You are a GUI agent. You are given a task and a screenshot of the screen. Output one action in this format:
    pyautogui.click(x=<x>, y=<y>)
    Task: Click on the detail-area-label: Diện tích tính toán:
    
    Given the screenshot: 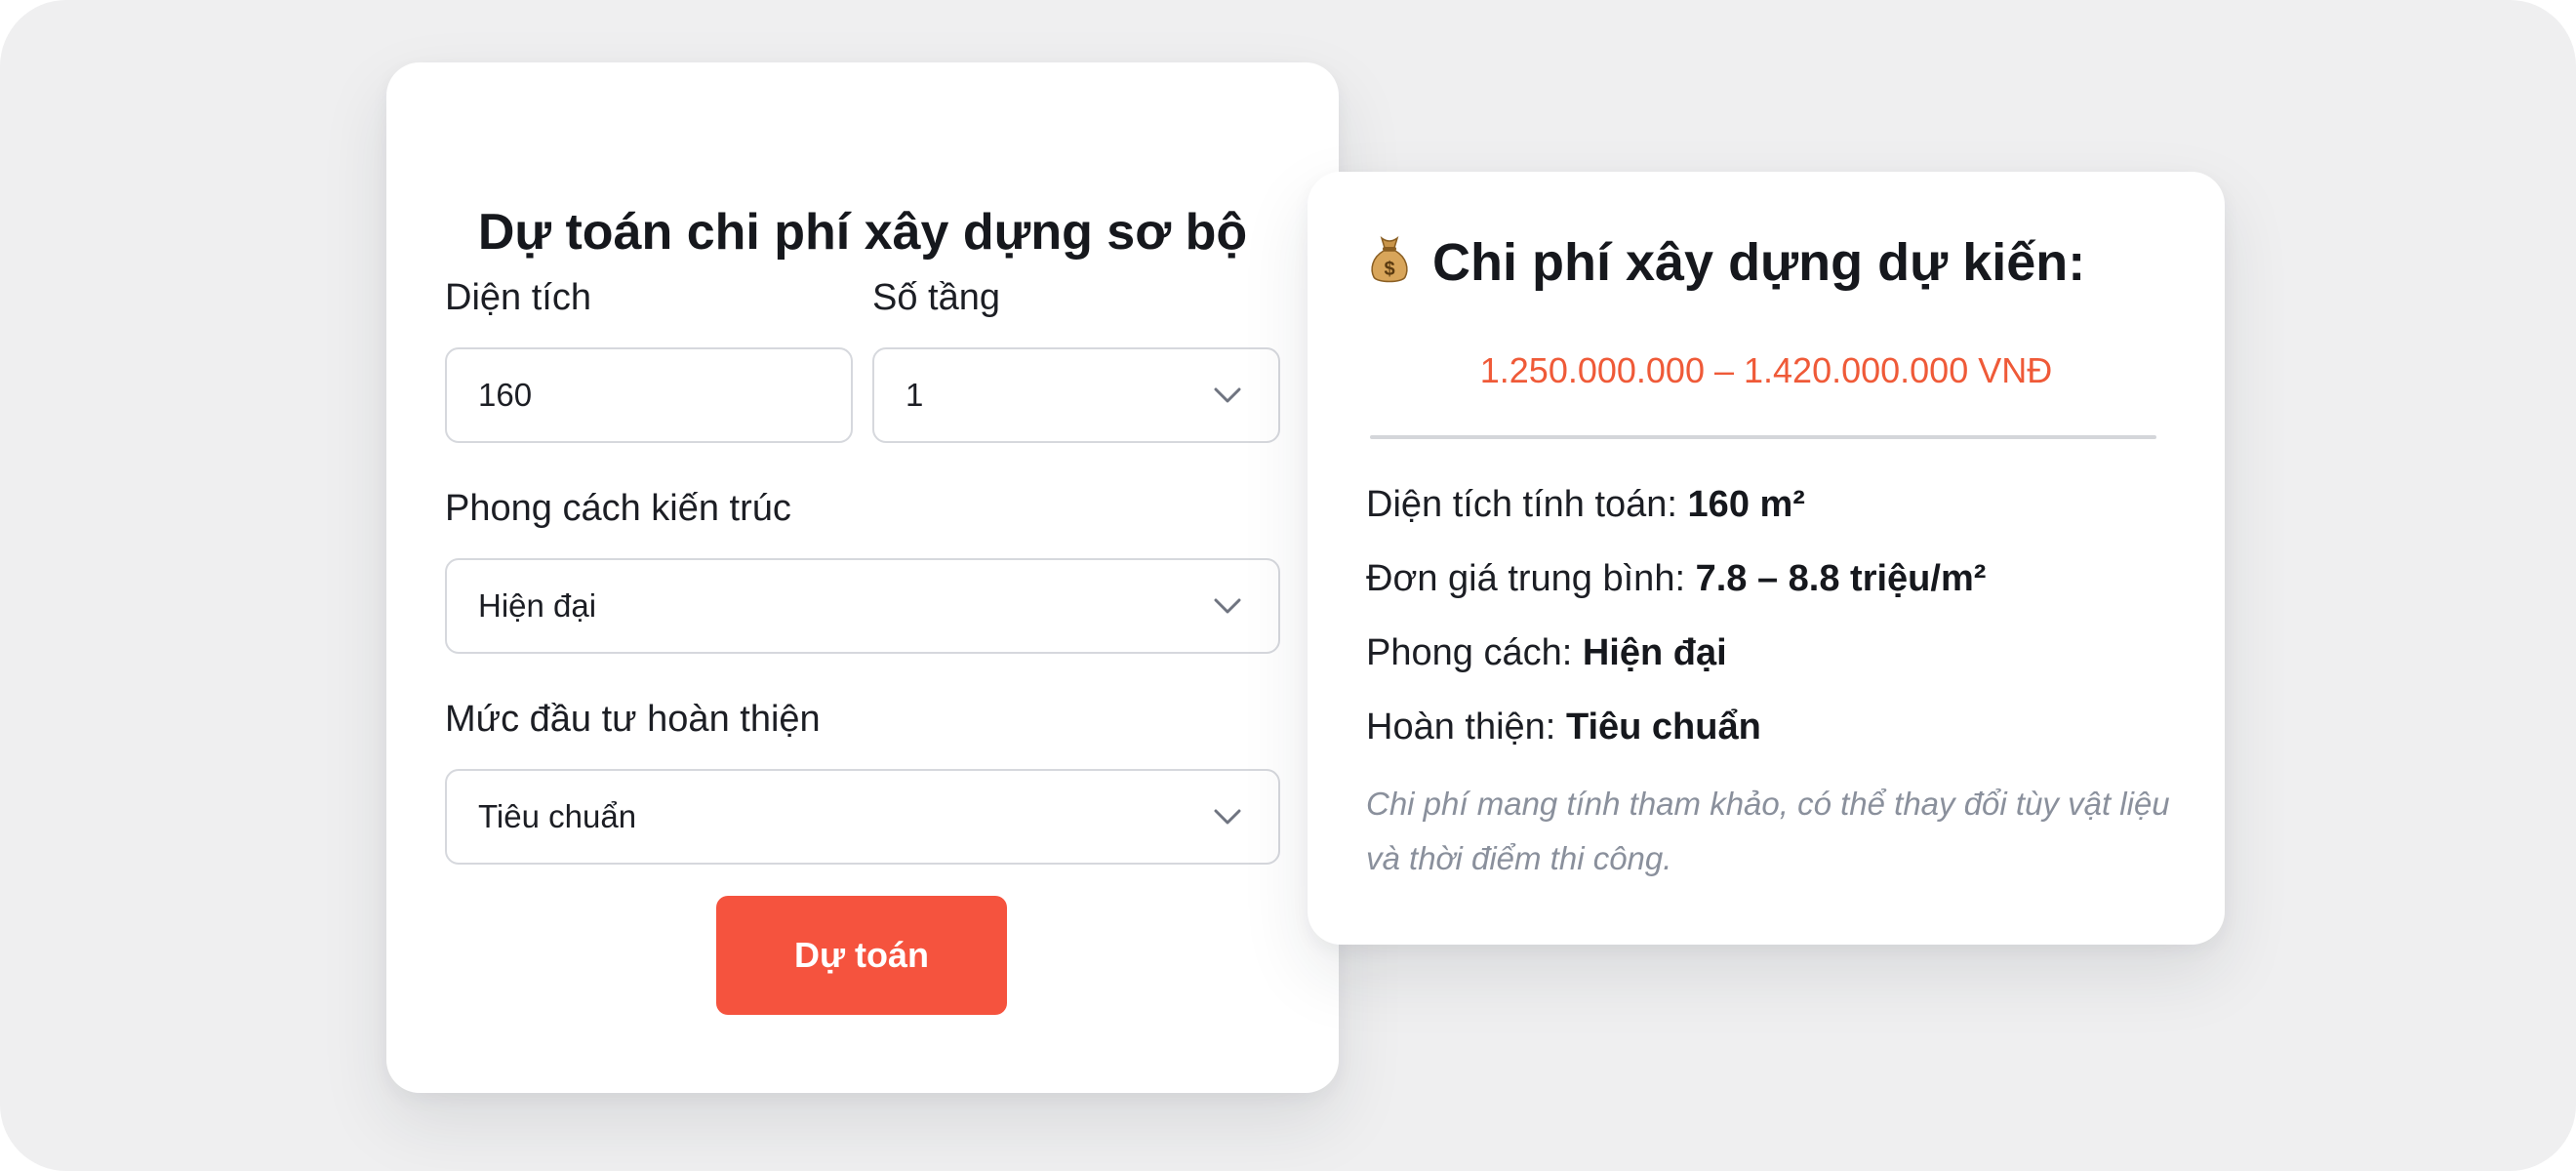 What is the action you would take?
    pyautogui.click(x=1521, y=504)
    